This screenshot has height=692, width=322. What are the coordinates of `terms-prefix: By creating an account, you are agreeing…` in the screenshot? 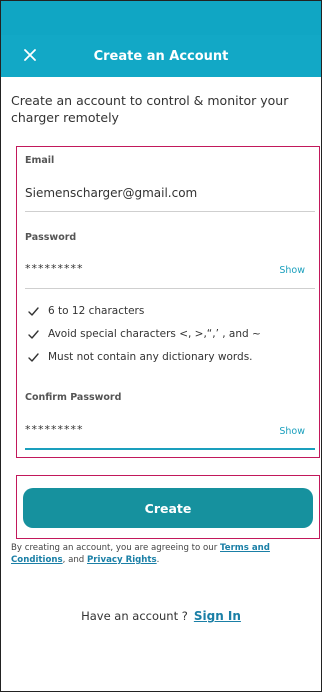 It's located at (116, 548).